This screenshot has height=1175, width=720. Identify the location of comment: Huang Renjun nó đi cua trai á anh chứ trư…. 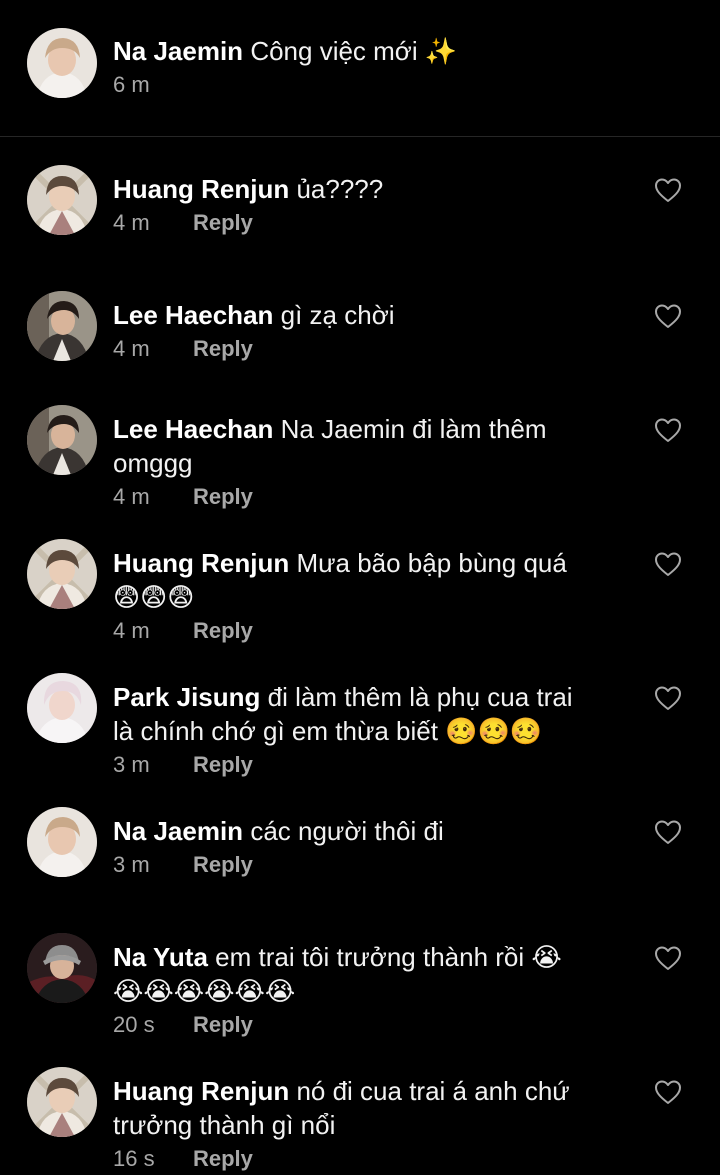
(373, 1124).